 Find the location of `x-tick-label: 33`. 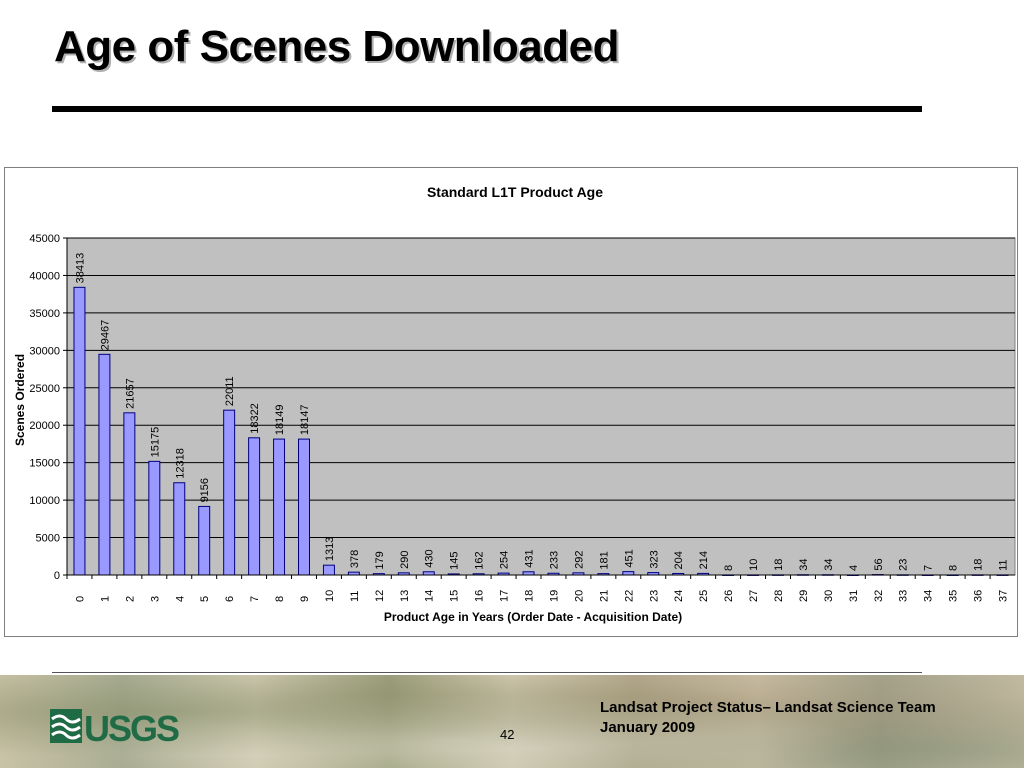

x-tick-label: 33 is located at coordinates (904, 596).